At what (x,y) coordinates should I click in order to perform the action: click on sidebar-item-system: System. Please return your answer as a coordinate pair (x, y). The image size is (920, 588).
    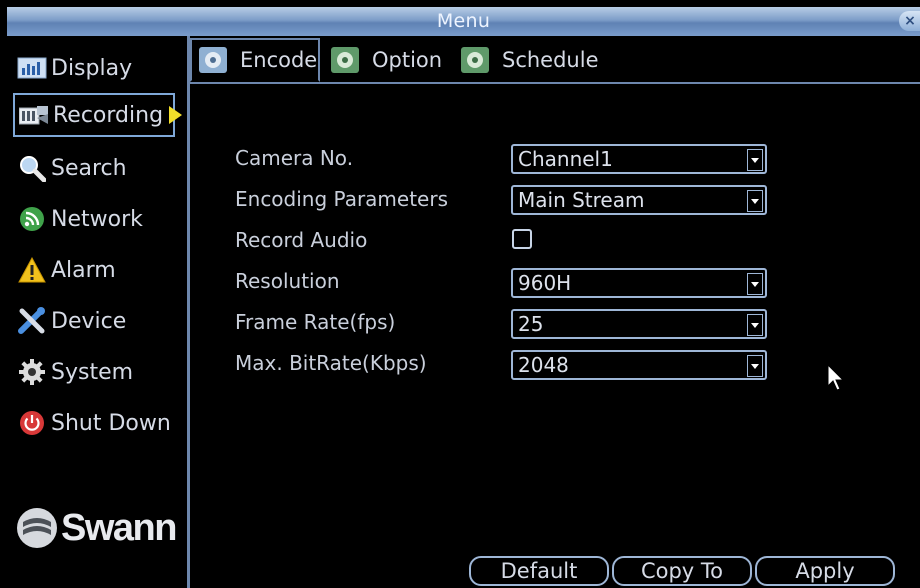
    Looking at the image, I should click on (94, 372).